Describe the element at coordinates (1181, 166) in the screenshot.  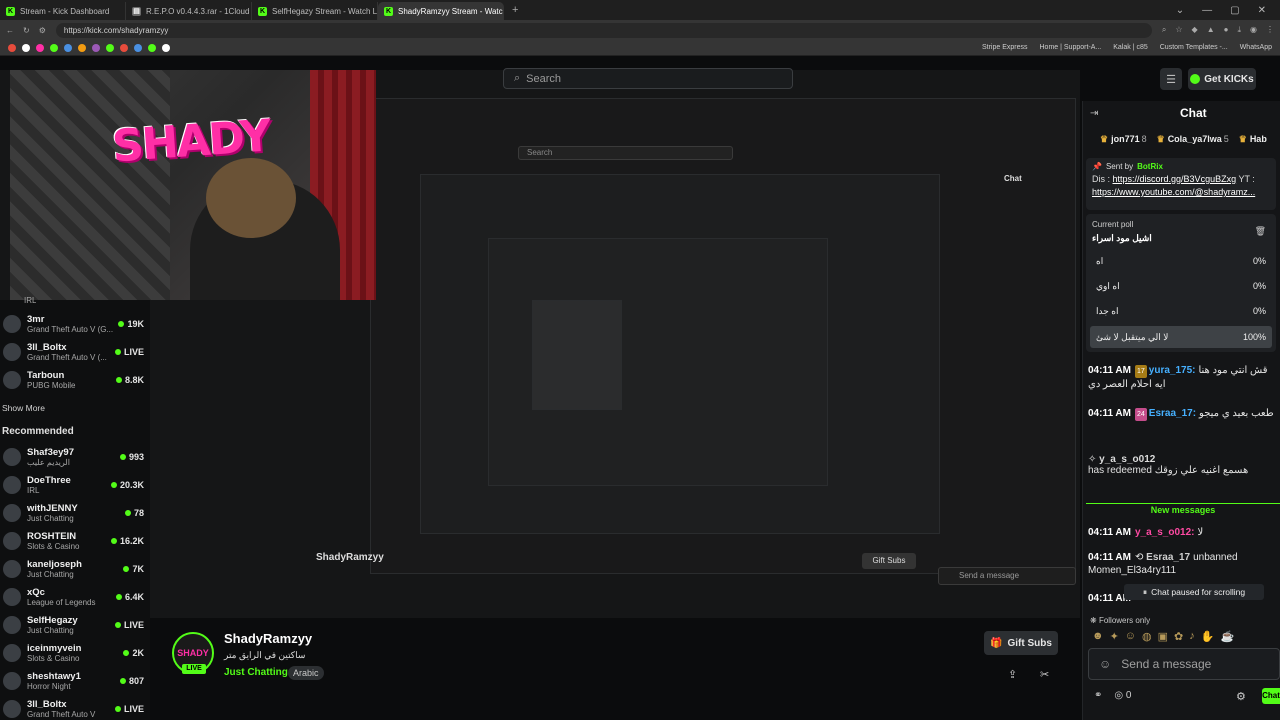
I see `pinned-header: 📌 Sent by BotRix` at that location.